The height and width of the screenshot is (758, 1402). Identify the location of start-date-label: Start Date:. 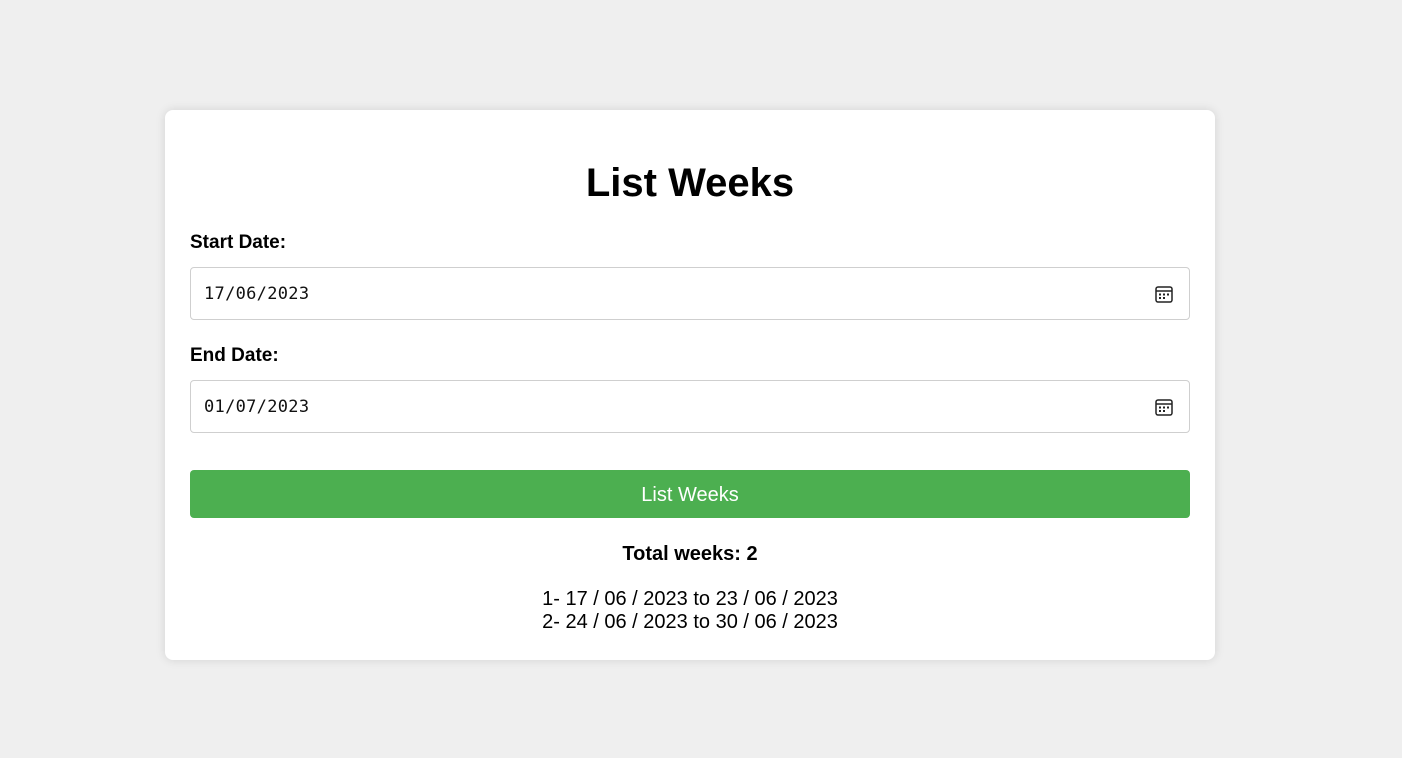
(238, 242).